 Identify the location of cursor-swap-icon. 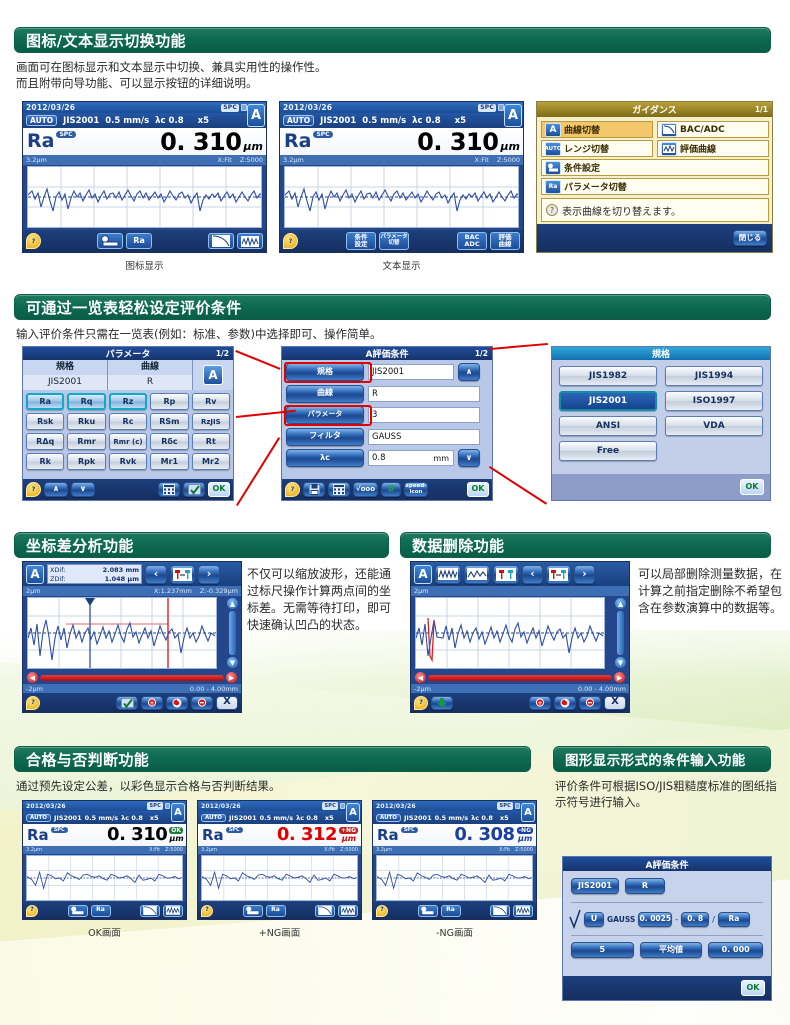
(182, 574).